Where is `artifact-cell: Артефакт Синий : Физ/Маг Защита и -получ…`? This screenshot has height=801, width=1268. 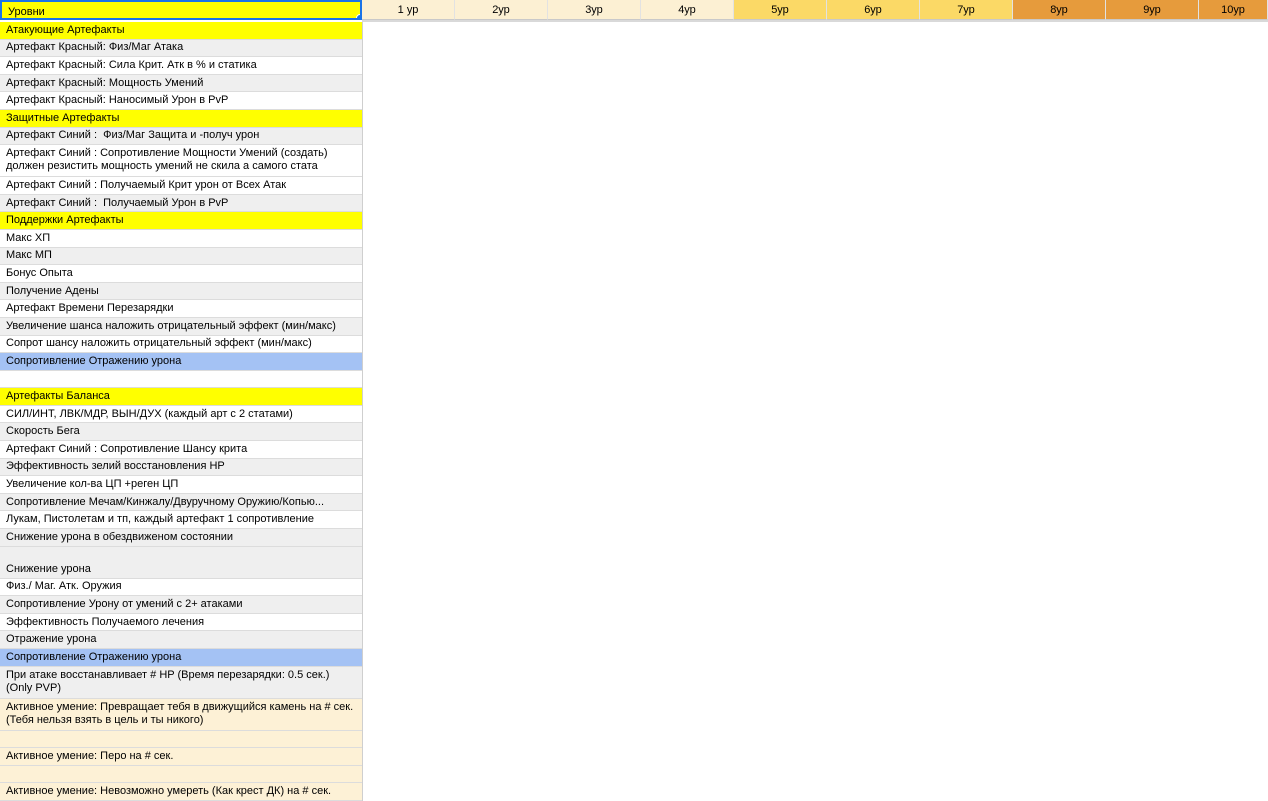
artifact-cell: Артефакт Синий : Физ/Маг Защита и -получ… is located at coordinates (181, 136).